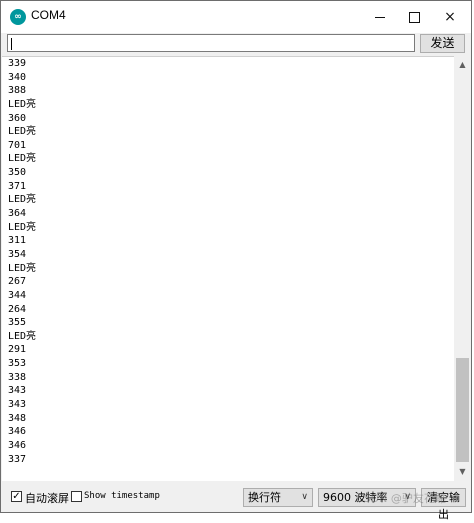 Image resolution: width=474 pixels, height=523 pixels. I want to click on output-line: 360, so click(17, 118).